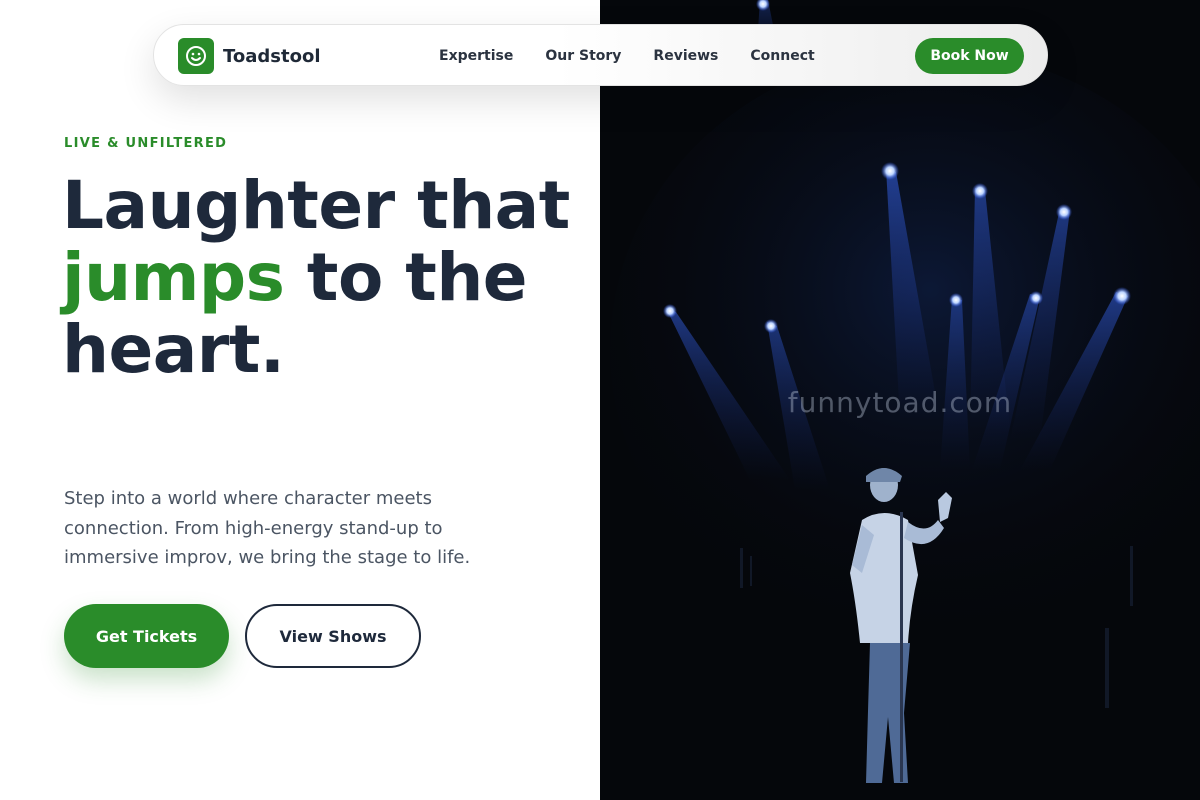 Image resolution: width=1200 pixels, height=800 pixels. I want to click on brand-logo: Toadstool, so click(249, 56).